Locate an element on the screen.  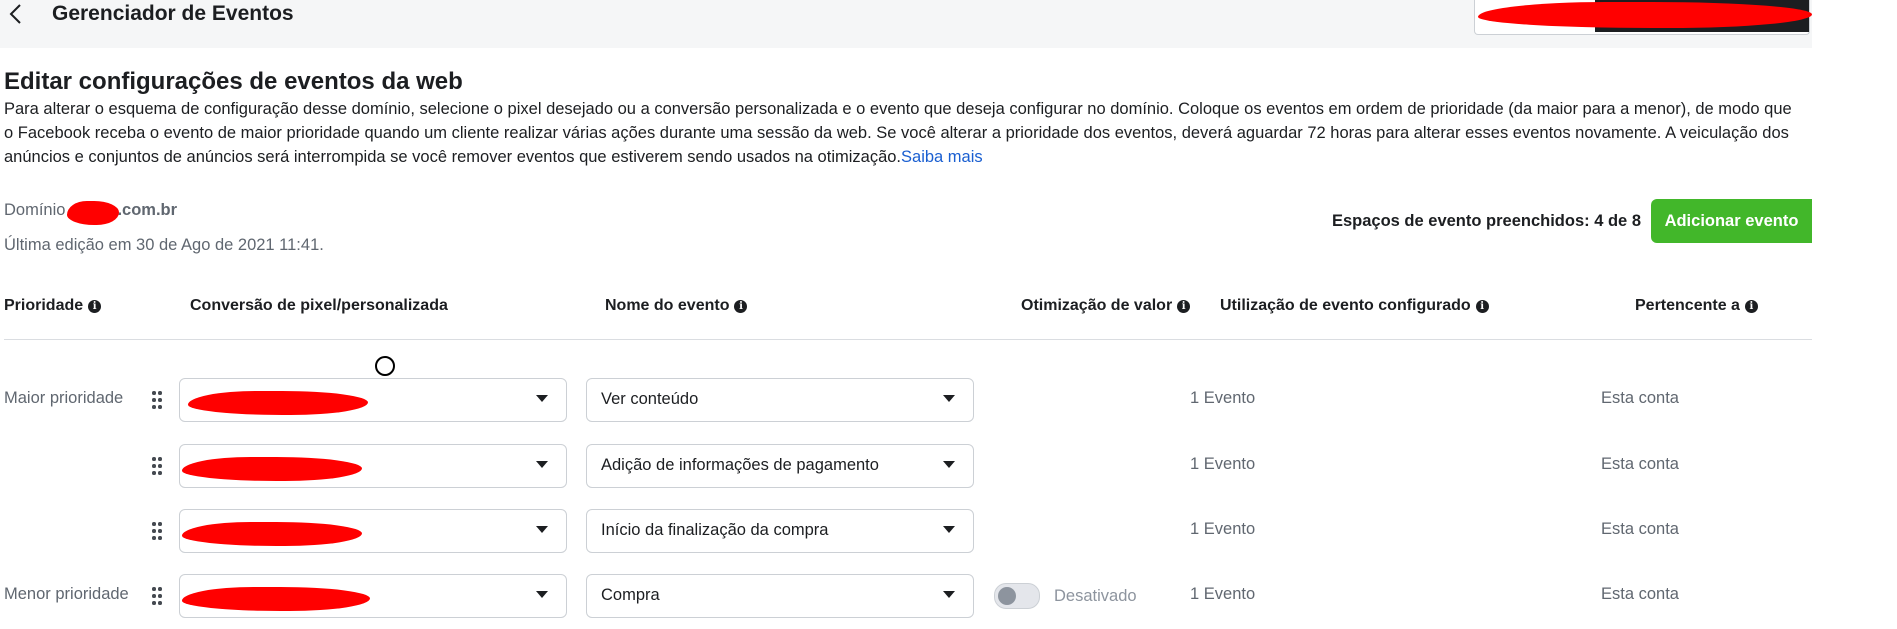
event-name-select: Adição de informações de pagamento is located at coordinates (780, 466).